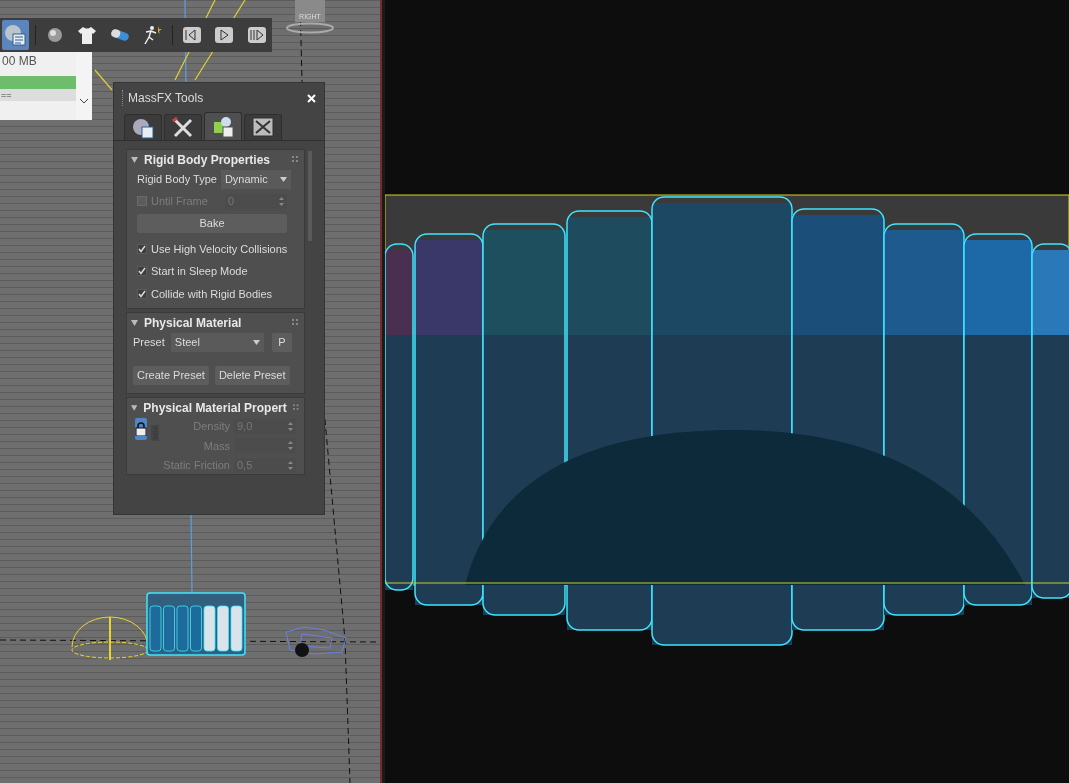 The width and height of the screenshot is (1069, 783). What do you see at coordinates (19, 61) in the screenshot?
I see `memory-label: 00 MB` at bounding box center [19, 61].